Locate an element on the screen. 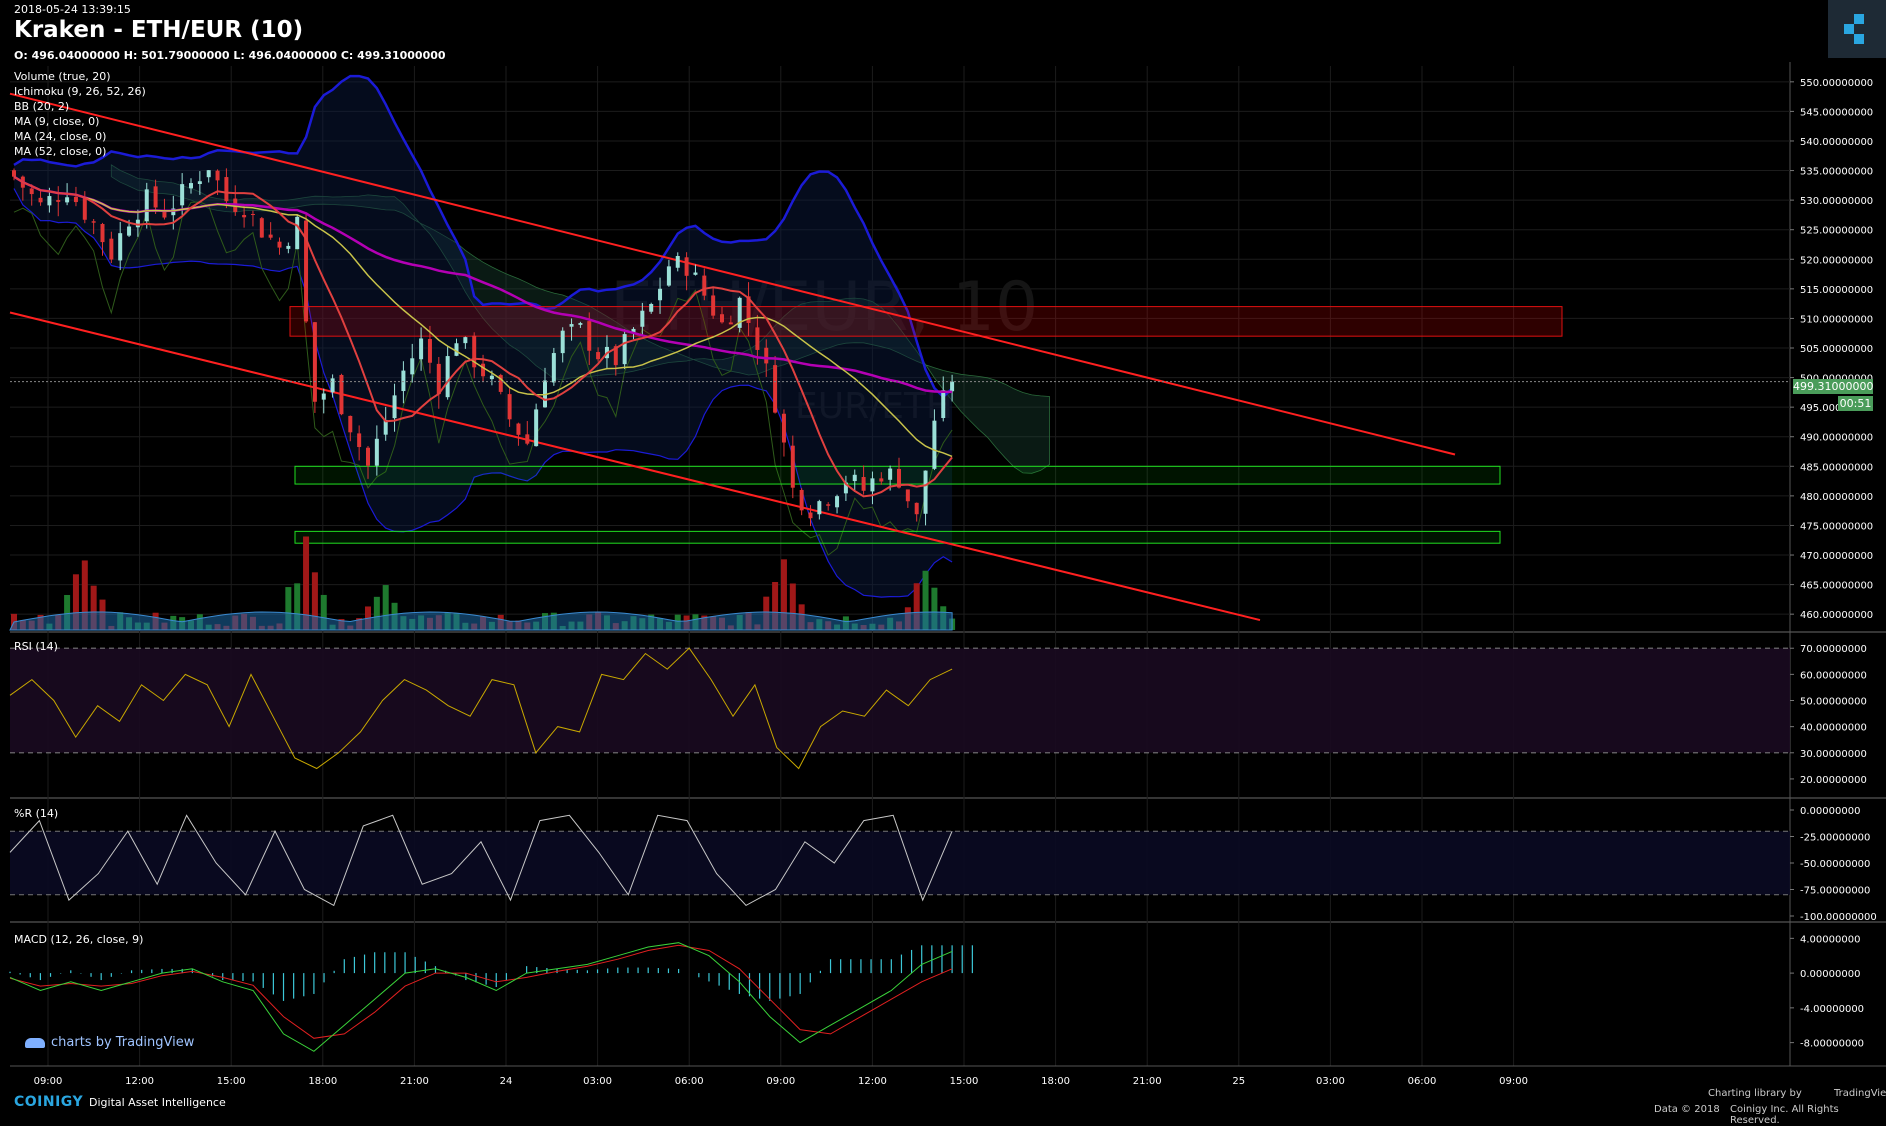 This screenshot has width=1886, height=1126. wr-band is located at coordinates (900, 863).